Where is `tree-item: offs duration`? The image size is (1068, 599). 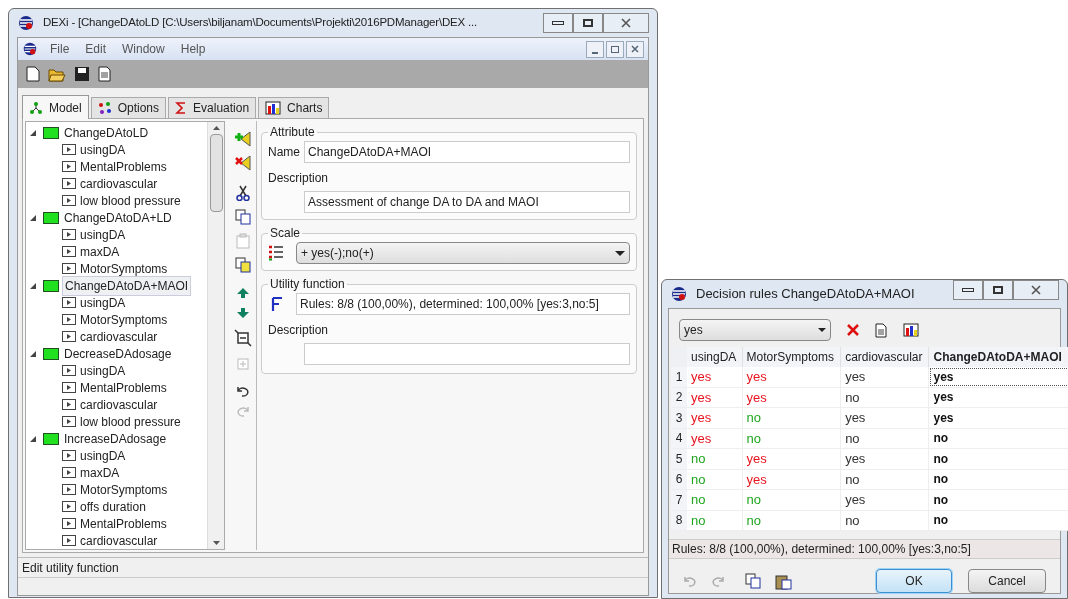 tree-item: offs duration is located at coordinates (113, 506).